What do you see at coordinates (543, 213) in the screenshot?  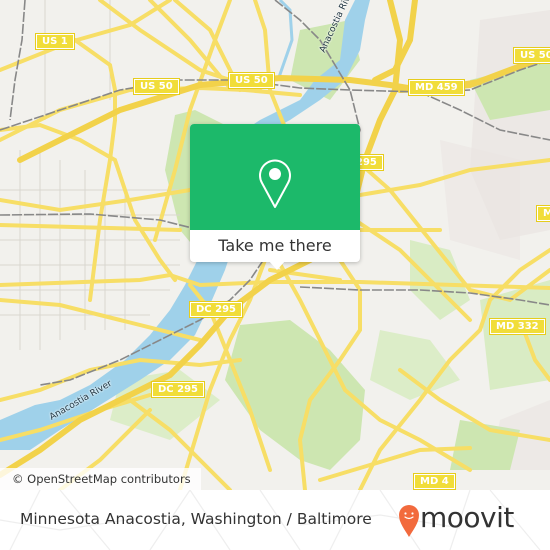 I see `route-shield-md: M` at bounding box center [543, 213].